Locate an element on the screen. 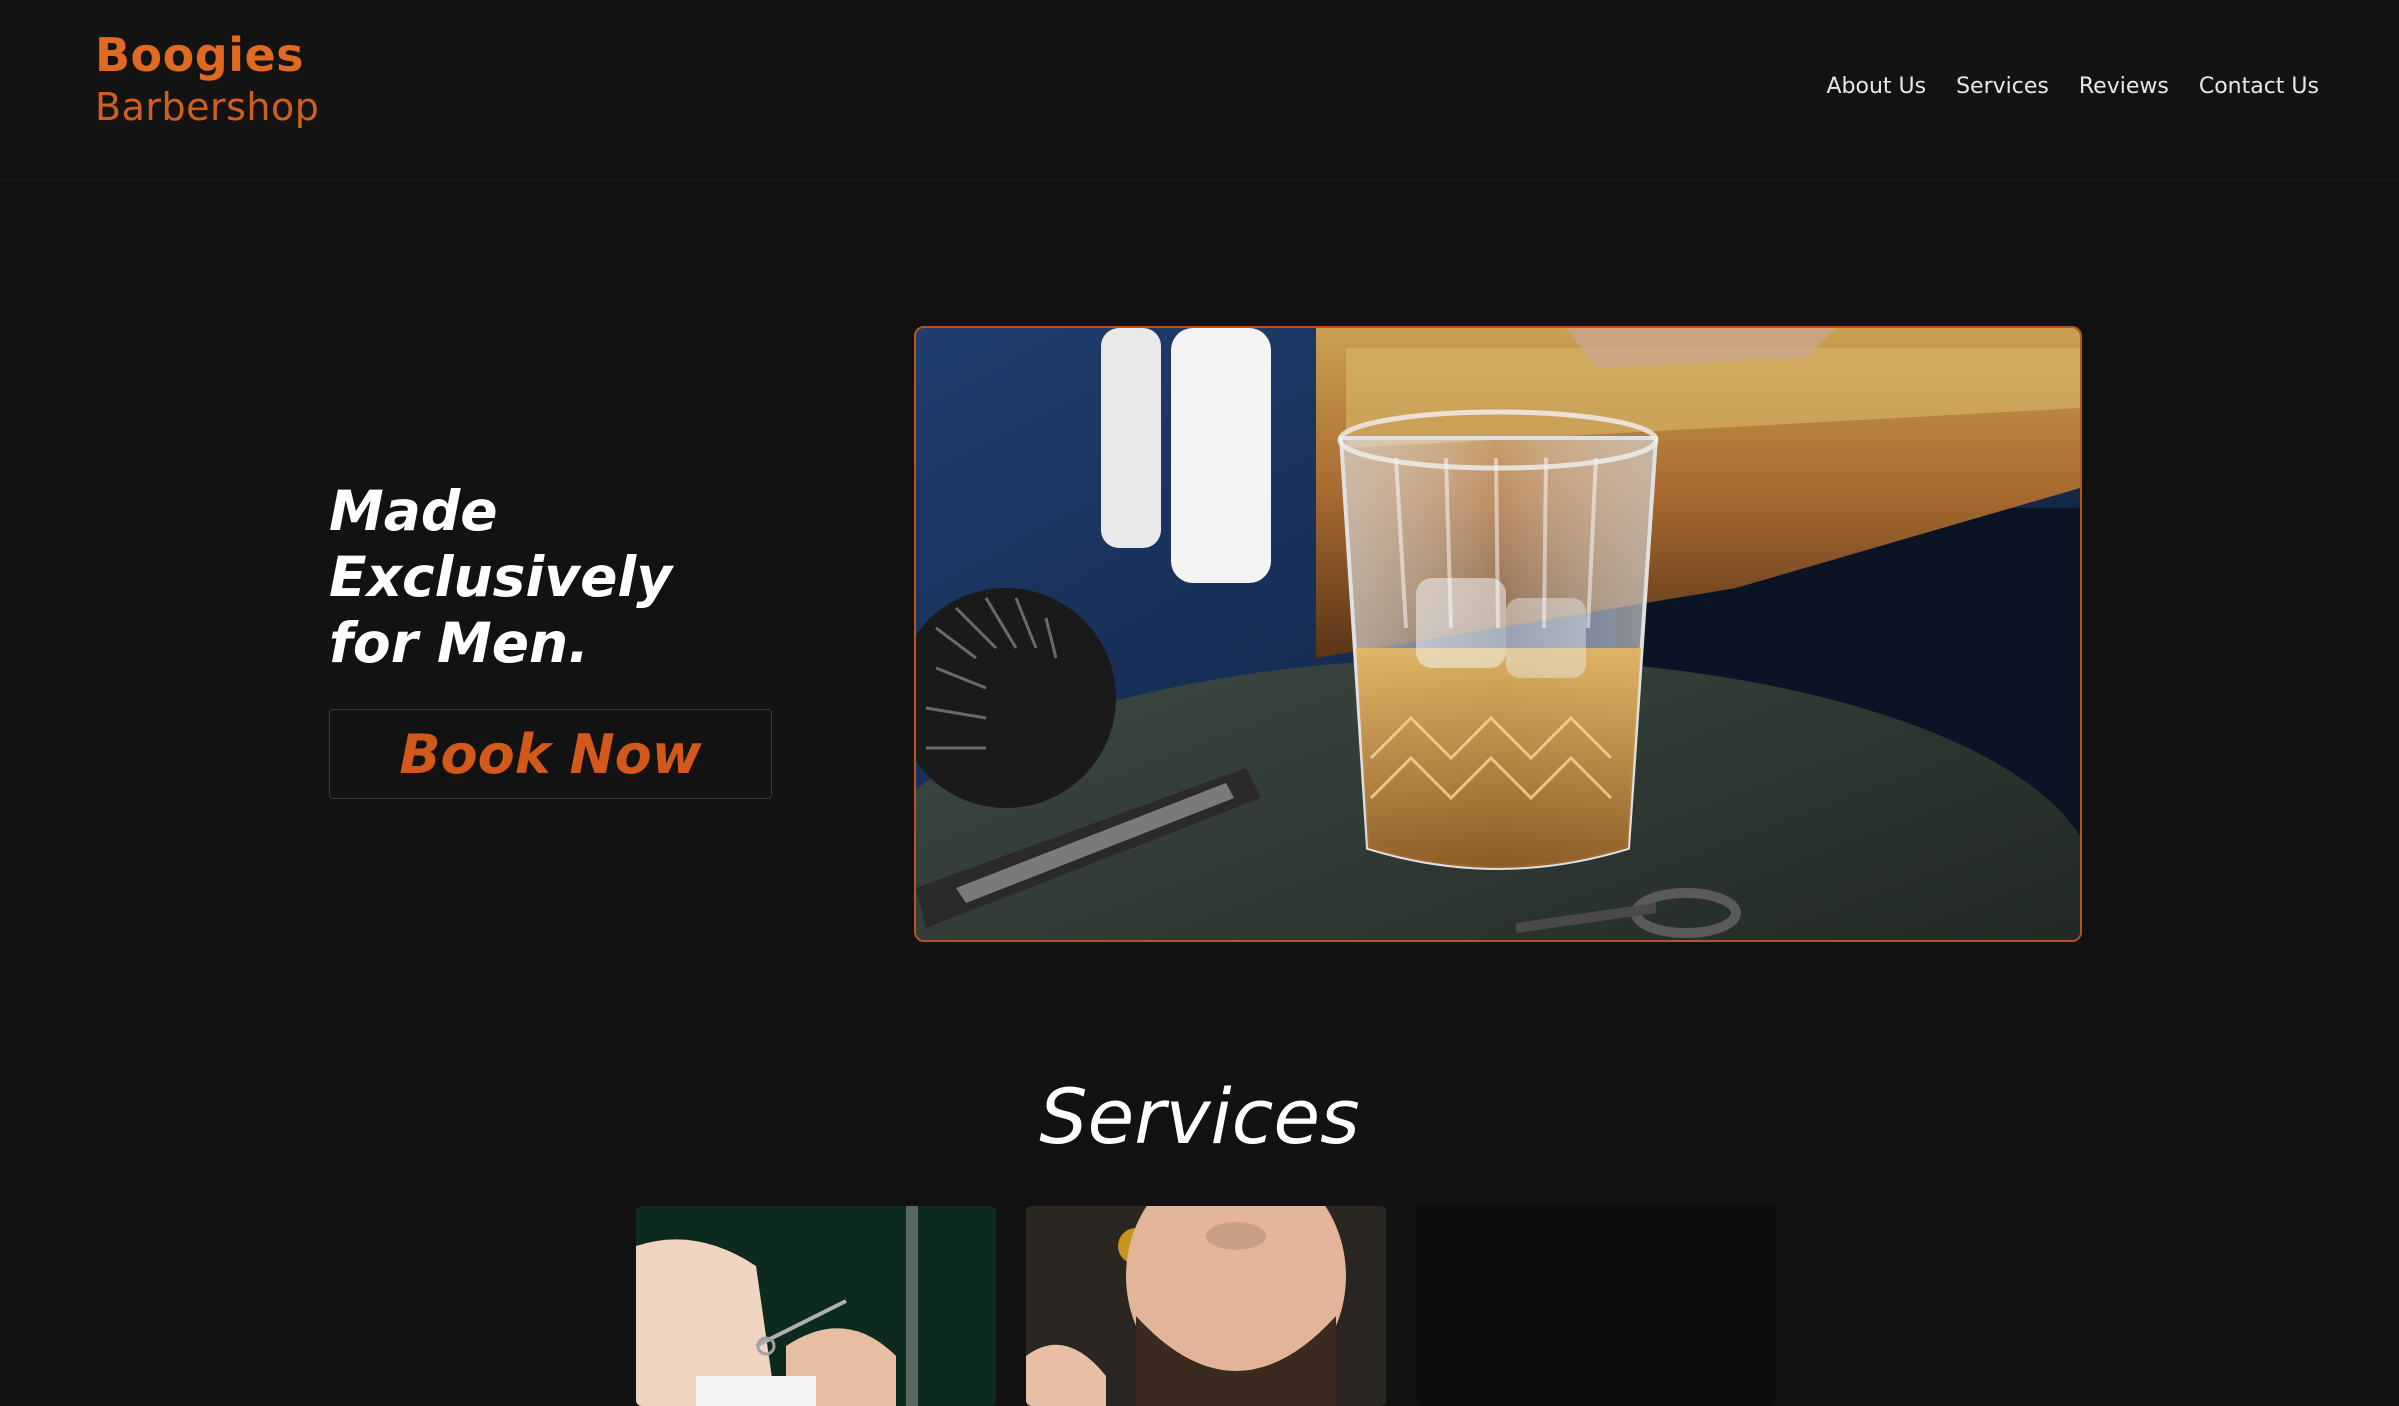  hero-headline: Made Exclusively for Men. is located at coordinates (569, 577).